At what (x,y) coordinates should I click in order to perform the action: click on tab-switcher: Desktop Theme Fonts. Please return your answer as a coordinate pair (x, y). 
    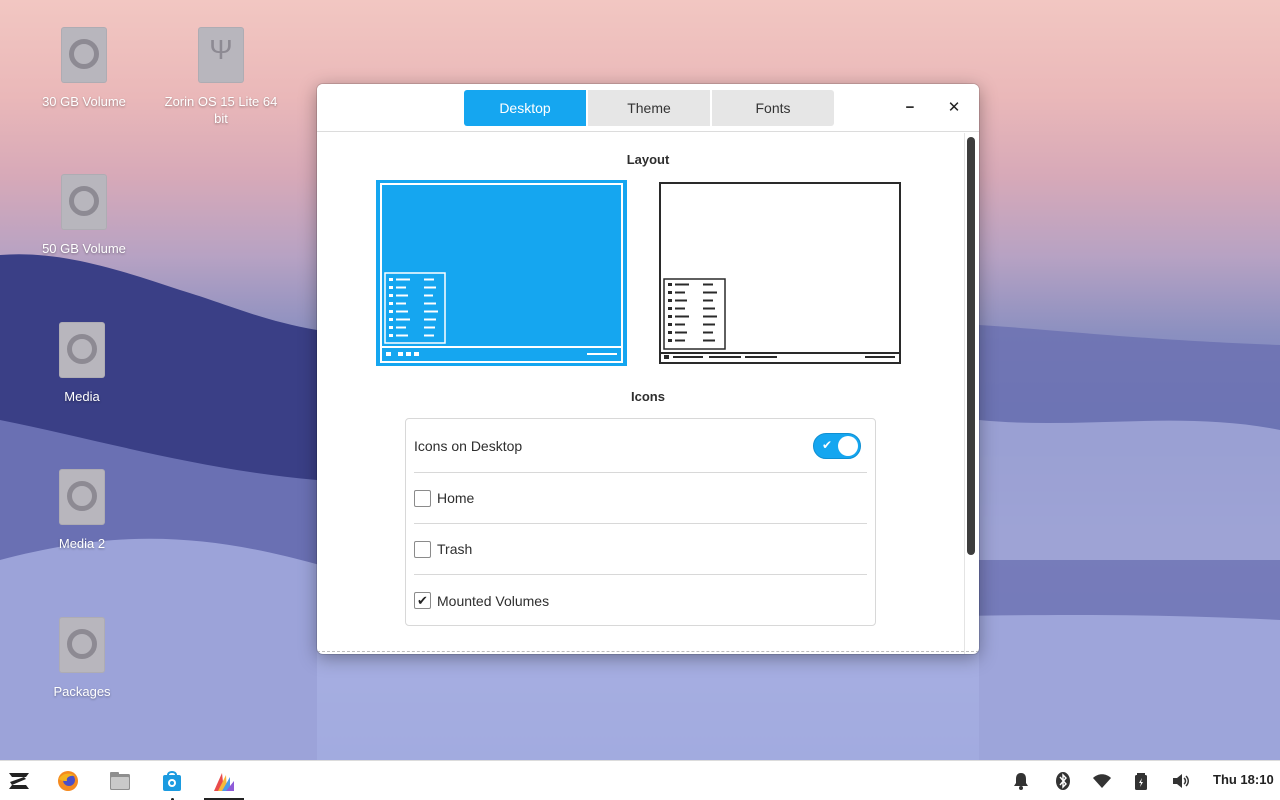
    Looking at the image, I should click on (649, 108).